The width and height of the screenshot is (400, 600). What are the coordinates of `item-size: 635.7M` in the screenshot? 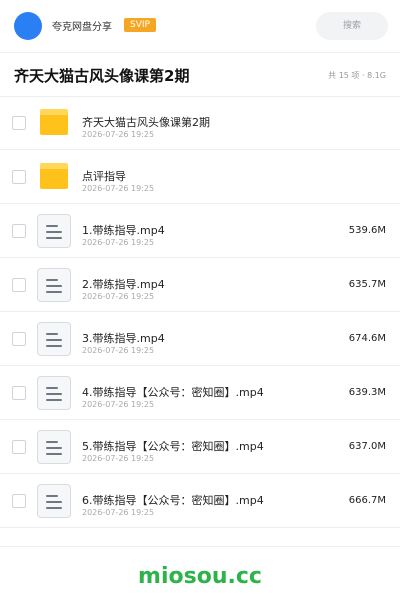 It's located at (367, 284).